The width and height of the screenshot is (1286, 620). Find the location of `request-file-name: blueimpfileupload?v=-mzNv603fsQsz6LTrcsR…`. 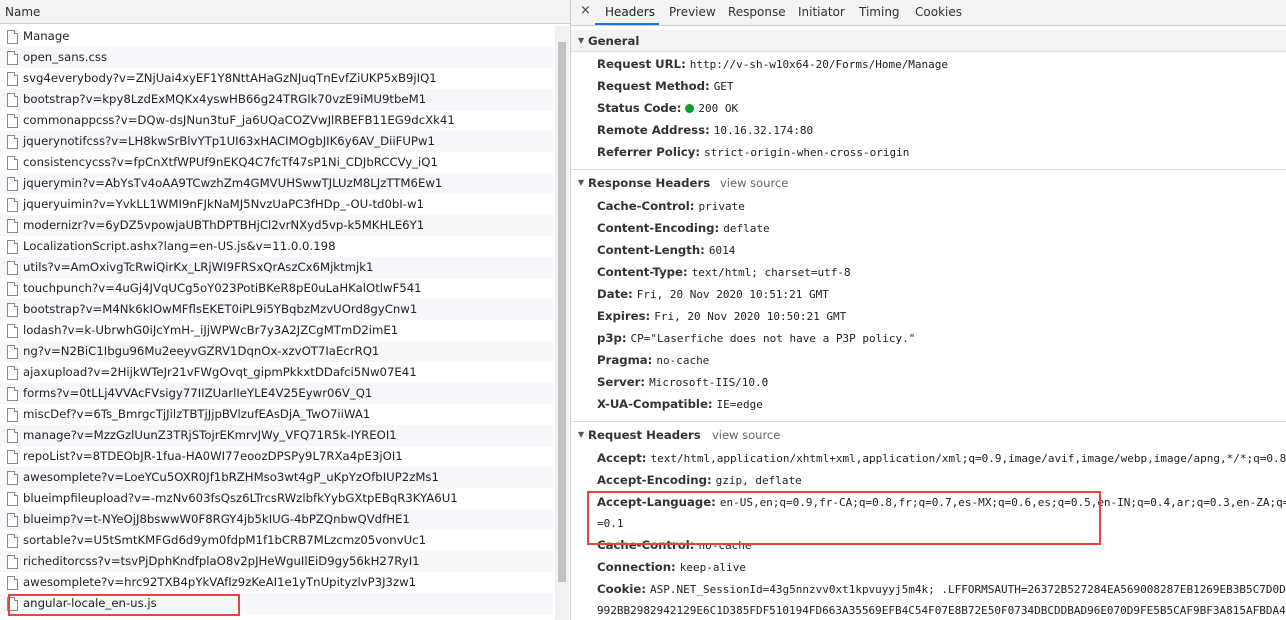

request-file-name: blueimpfileupload?v=-mzNv603fsQsz6LTrcsR… is located at coordinates (240, 498).